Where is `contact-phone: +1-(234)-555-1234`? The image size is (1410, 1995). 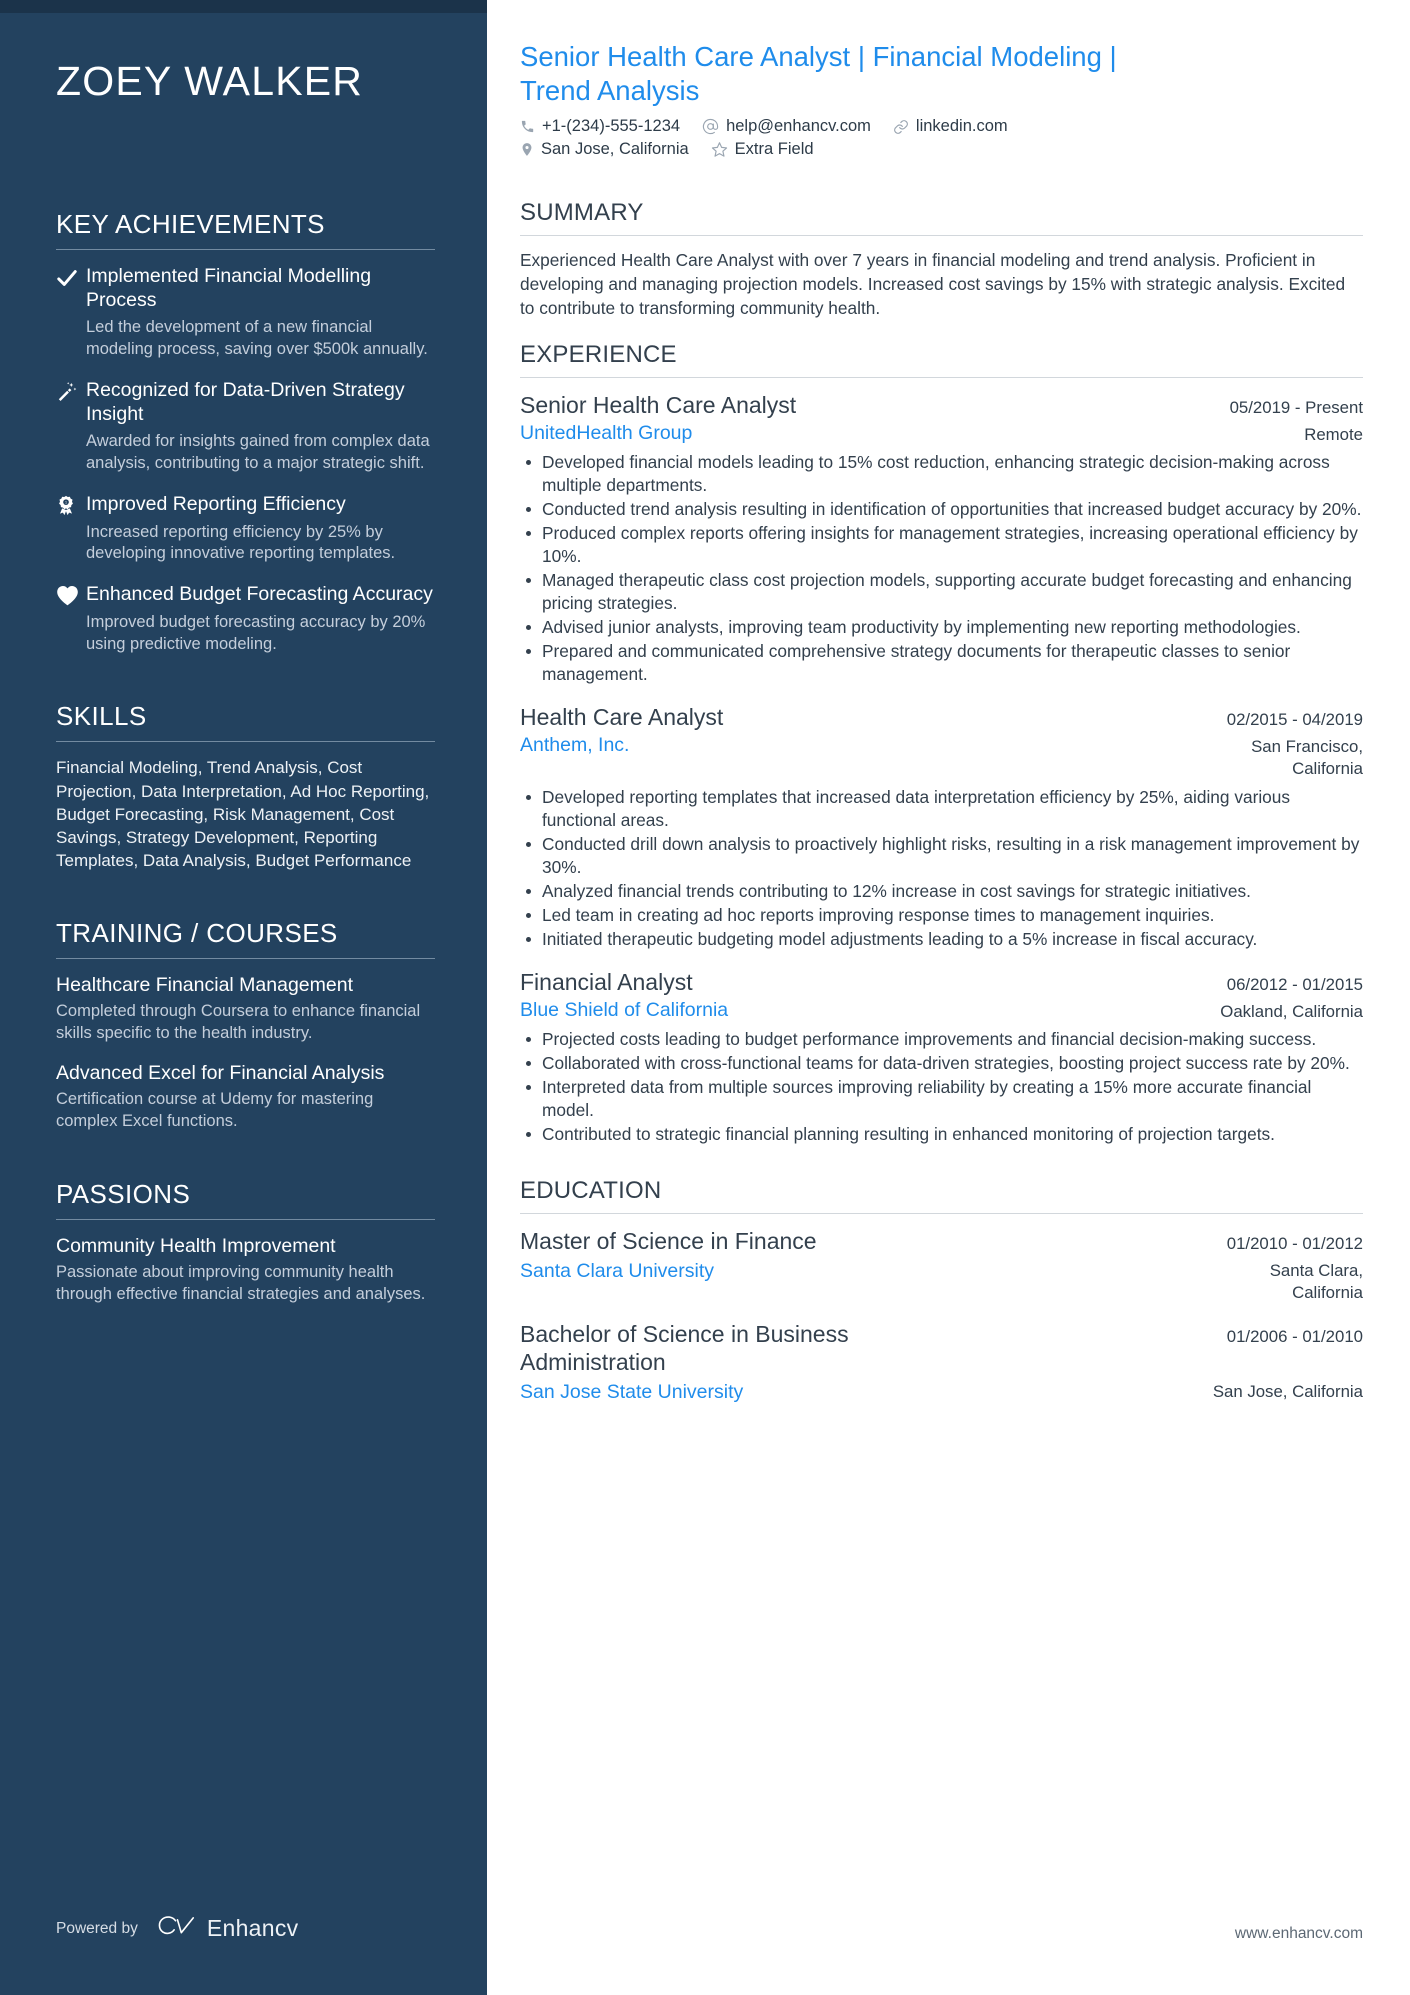 contact-phone: +1-(234)-555-1234 is located at coordinates (600, 126).